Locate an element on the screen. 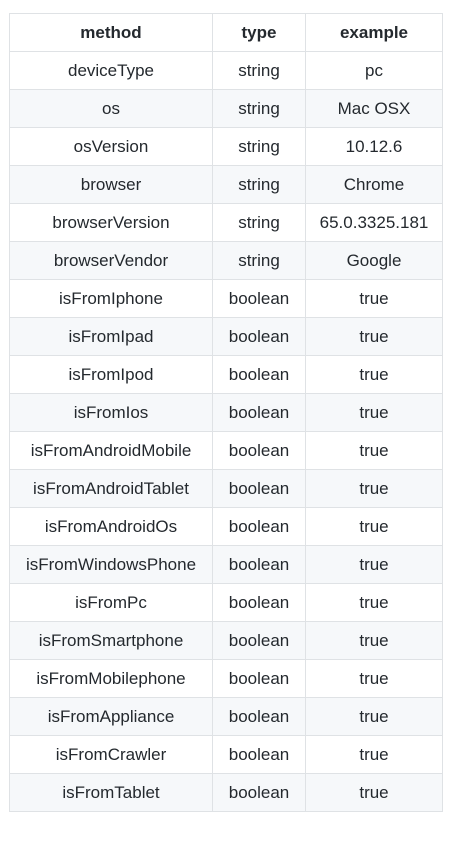 Image resolution: width=452 pixels, height=844 pixels. cell-example: pc is located at coordinates (374, 70).